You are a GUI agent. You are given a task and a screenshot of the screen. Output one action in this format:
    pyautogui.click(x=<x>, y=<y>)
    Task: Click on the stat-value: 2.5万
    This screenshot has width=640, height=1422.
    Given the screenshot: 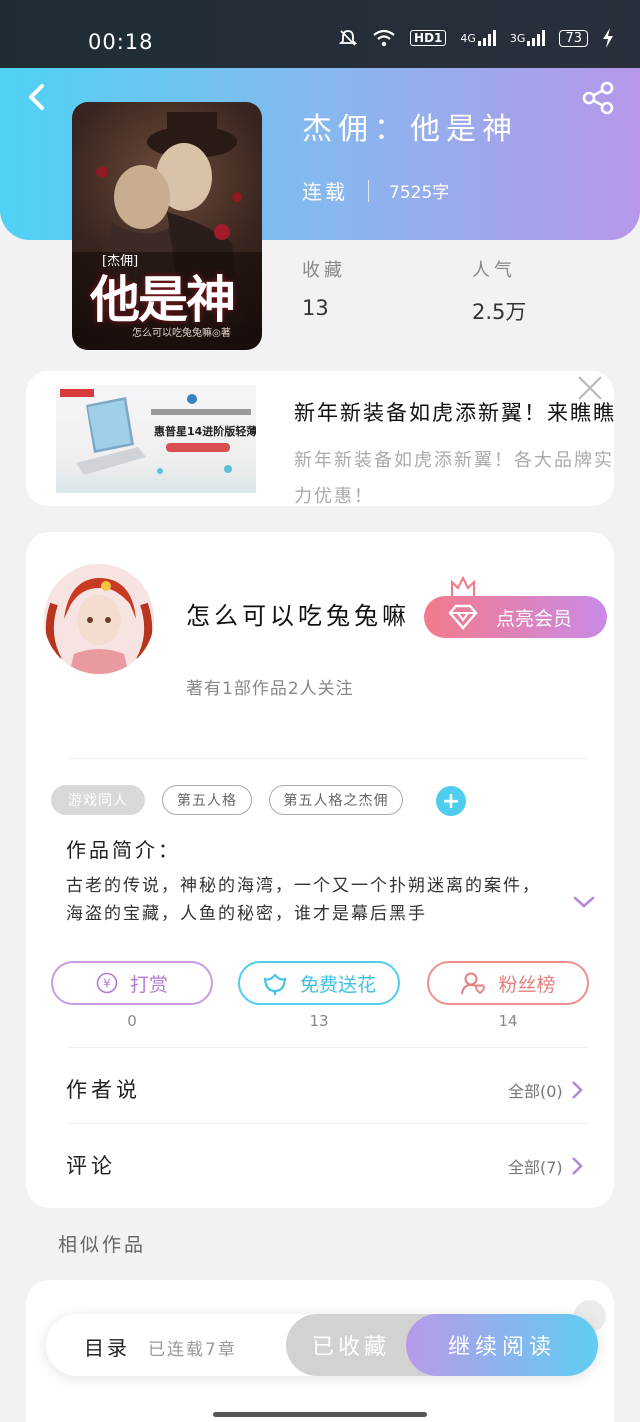 What is the action you would take?
    pyautogui.click(x=499, y=312)
    